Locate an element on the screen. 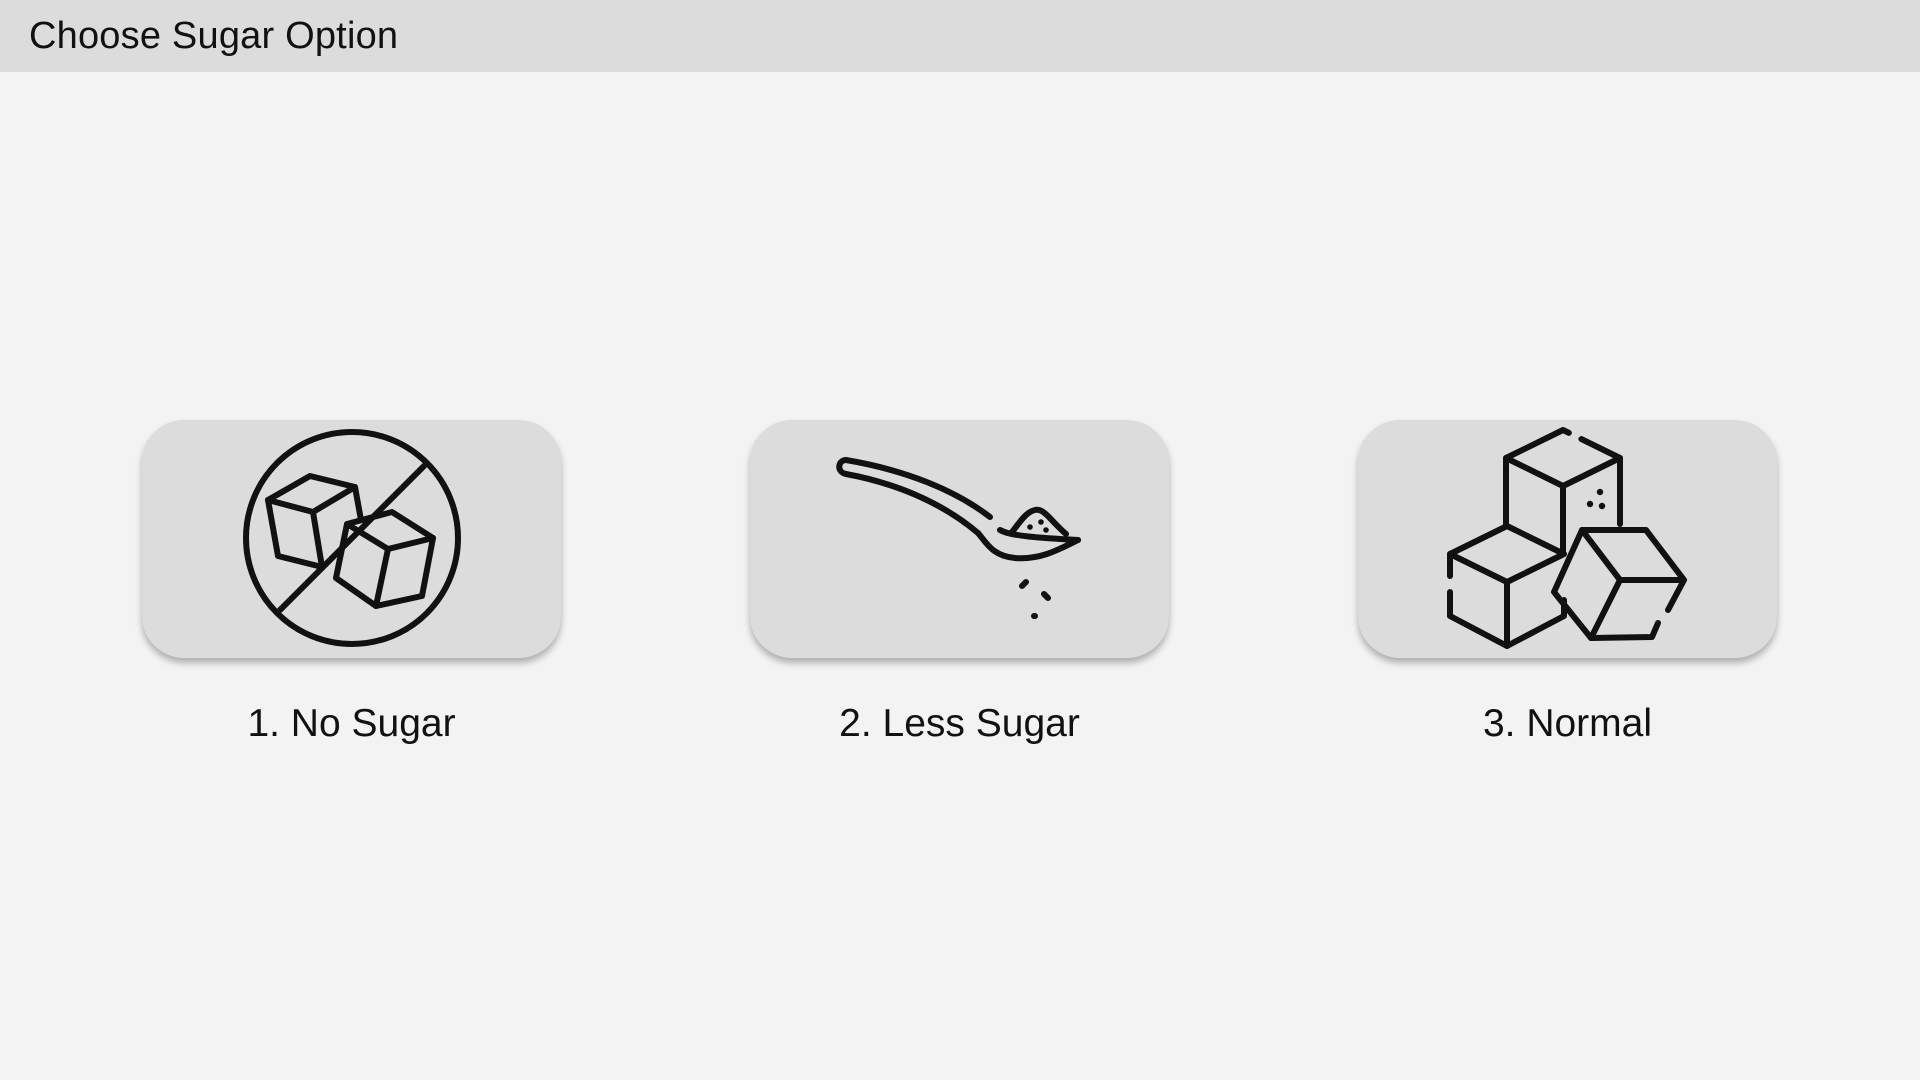  normal-sugar-button is located at coordinates (1567, 539).